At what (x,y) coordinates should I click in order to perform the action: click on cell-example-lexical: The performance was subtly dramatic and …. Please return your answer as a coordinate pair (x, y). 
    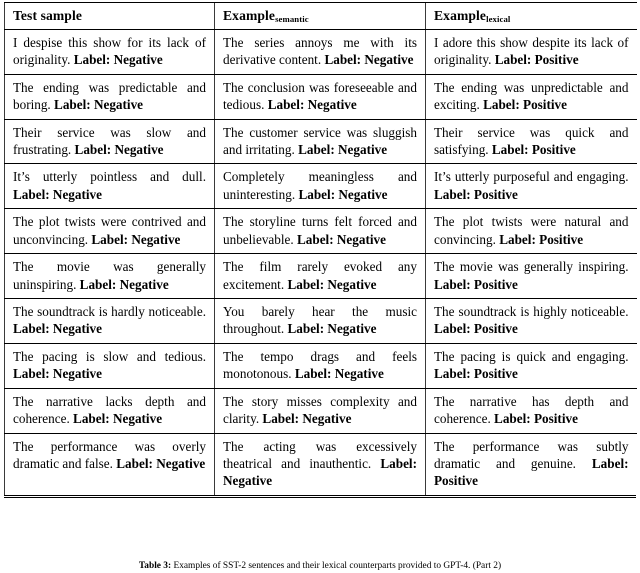
    Looking at the image, I should click on (531, 464).